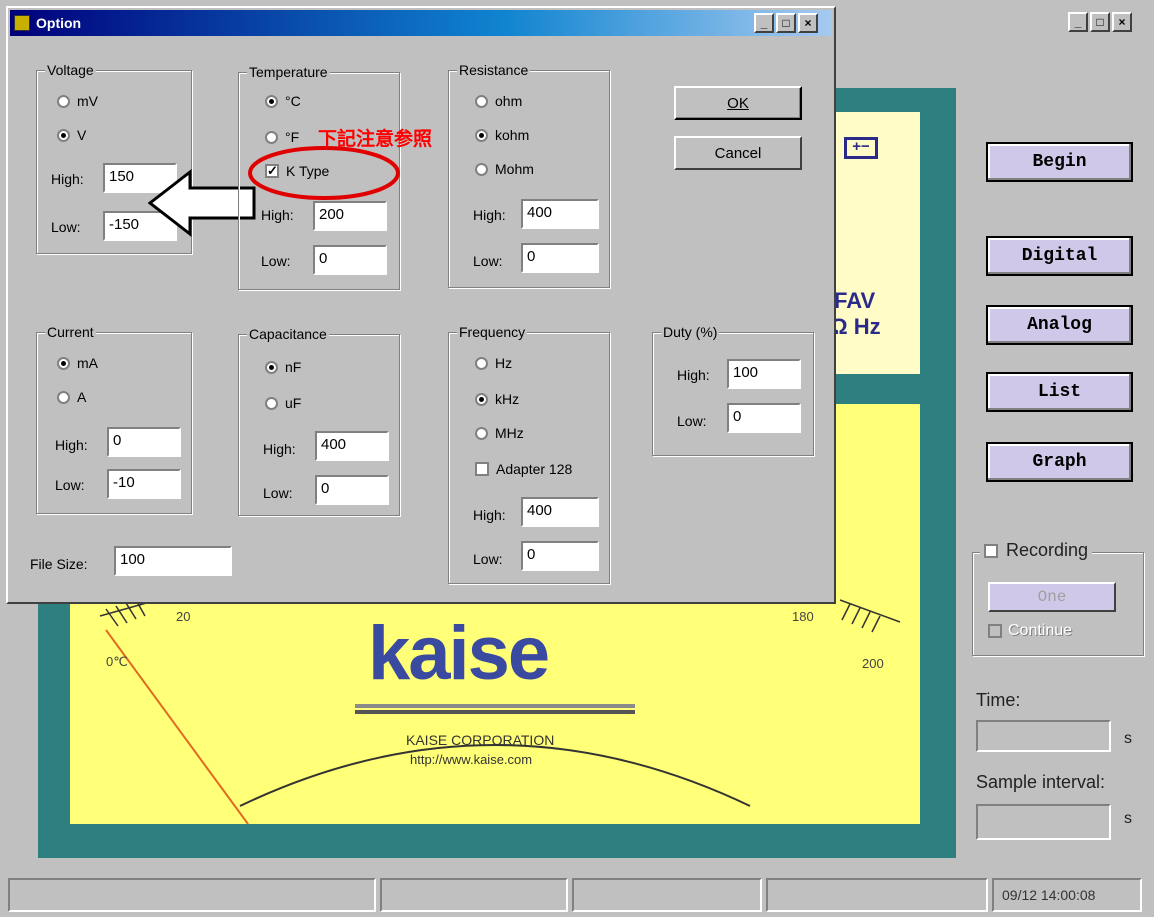 The image size is (1154, 917). What do you see at coordinates (481, 135) in the screenshot?
I see `radio-kohm` at bounding box center [481, 135].